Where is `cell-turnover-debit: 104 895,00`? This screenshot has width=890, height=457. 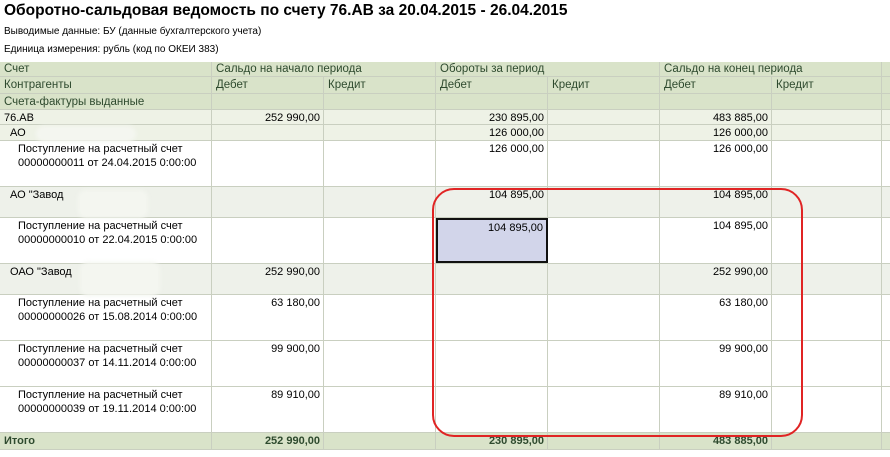 cell-turnover-debit: 104 895,00 is located at coordinates (492, 202).